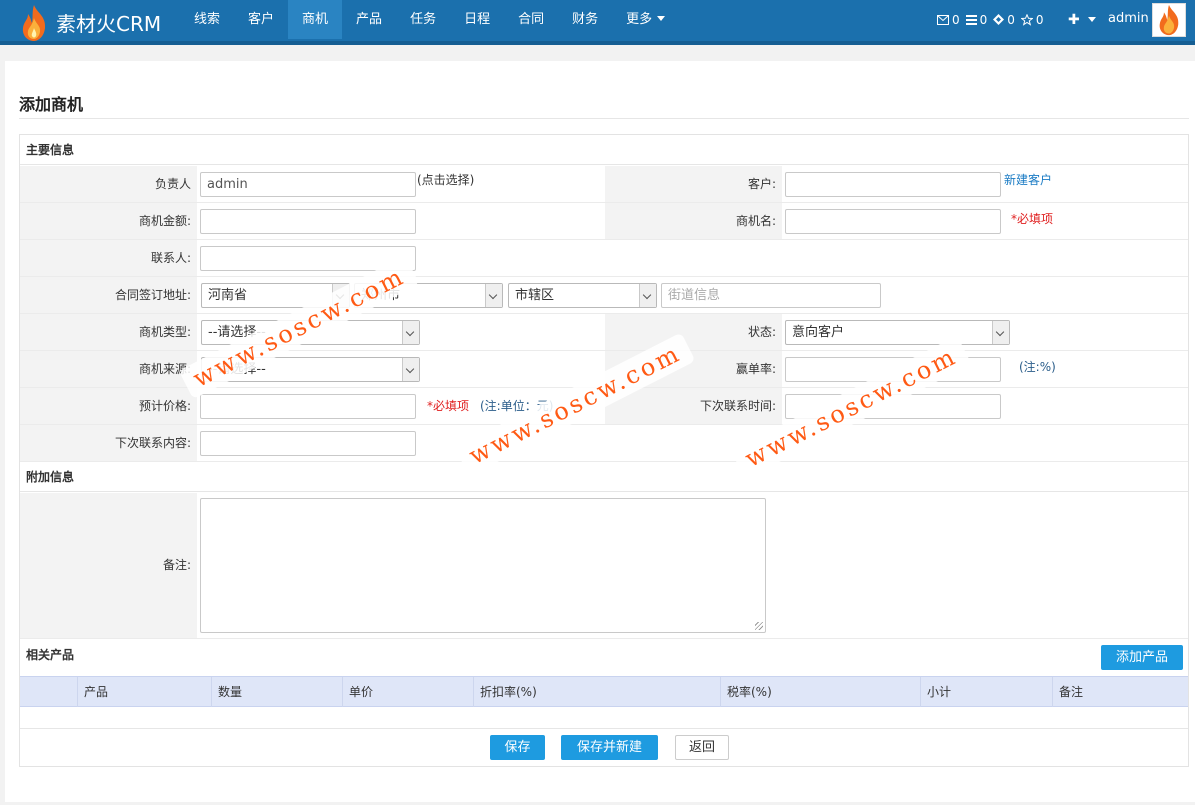 The height and width of the screenshot is (805, 1195). What do you see at coordinates (1037, 367) in the screenshot?
I see `win-rate-note: (注:%)` at bounding box center [1037, 367].